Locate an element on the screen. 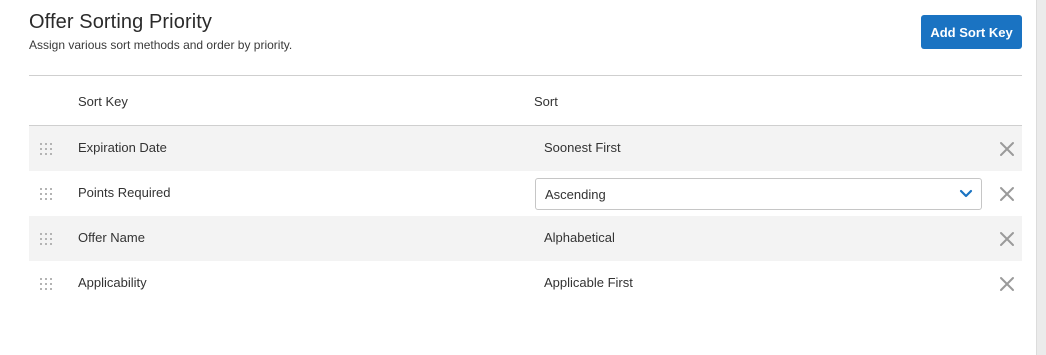 The width and height of the screenshot is (1046, 355). sort-order-value: Alphabetical is located at coordinates (579, 237).